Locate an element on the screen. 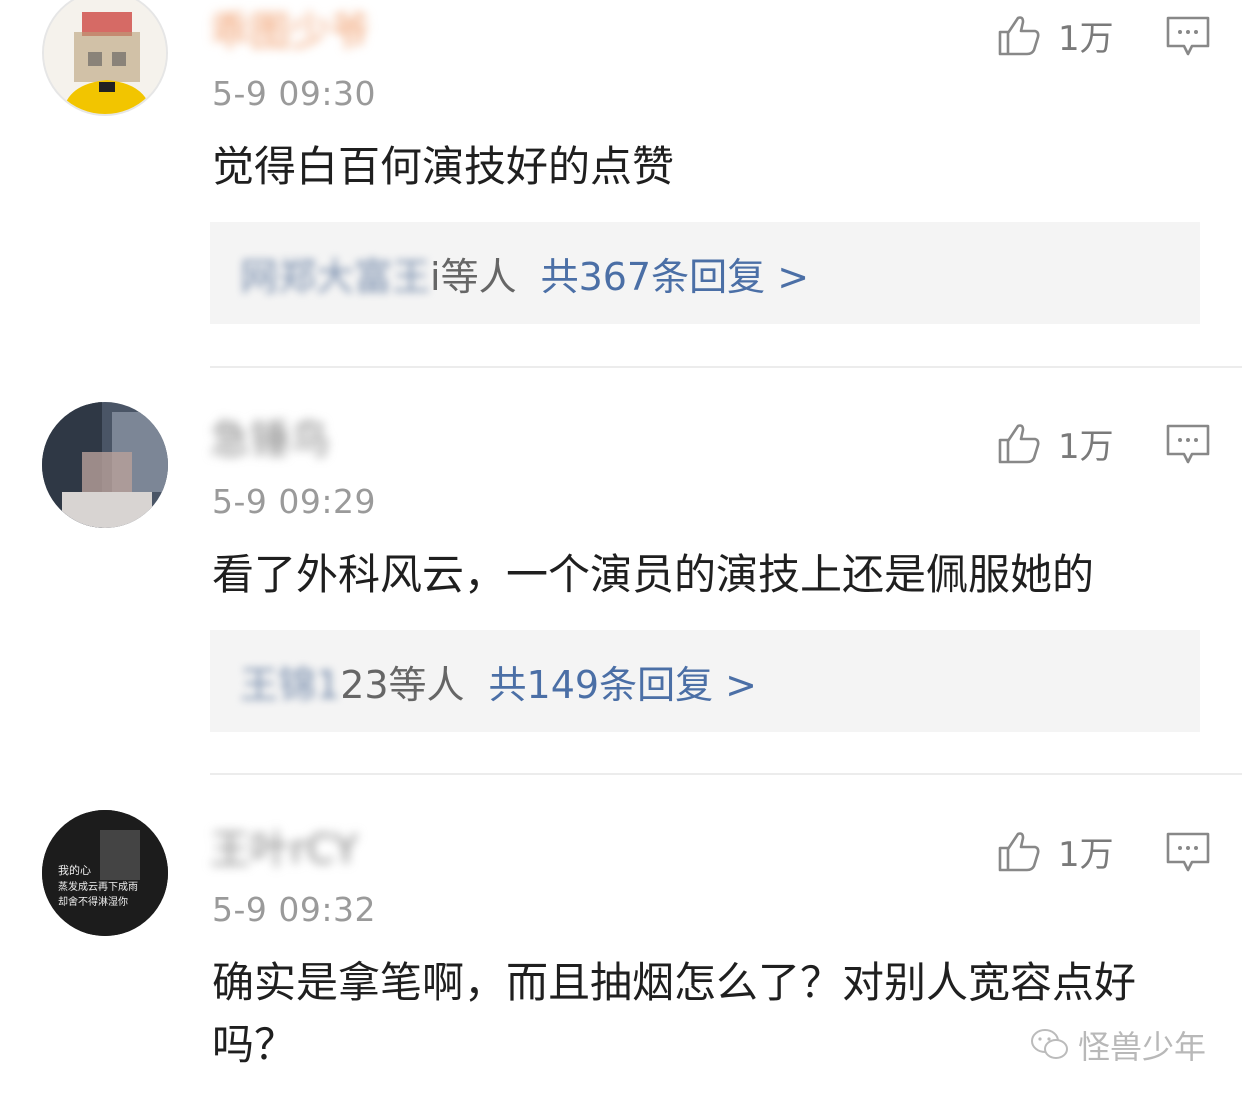  avatar-text-line: 却舍不得淋湿你 is located at coordinates (93, 901).